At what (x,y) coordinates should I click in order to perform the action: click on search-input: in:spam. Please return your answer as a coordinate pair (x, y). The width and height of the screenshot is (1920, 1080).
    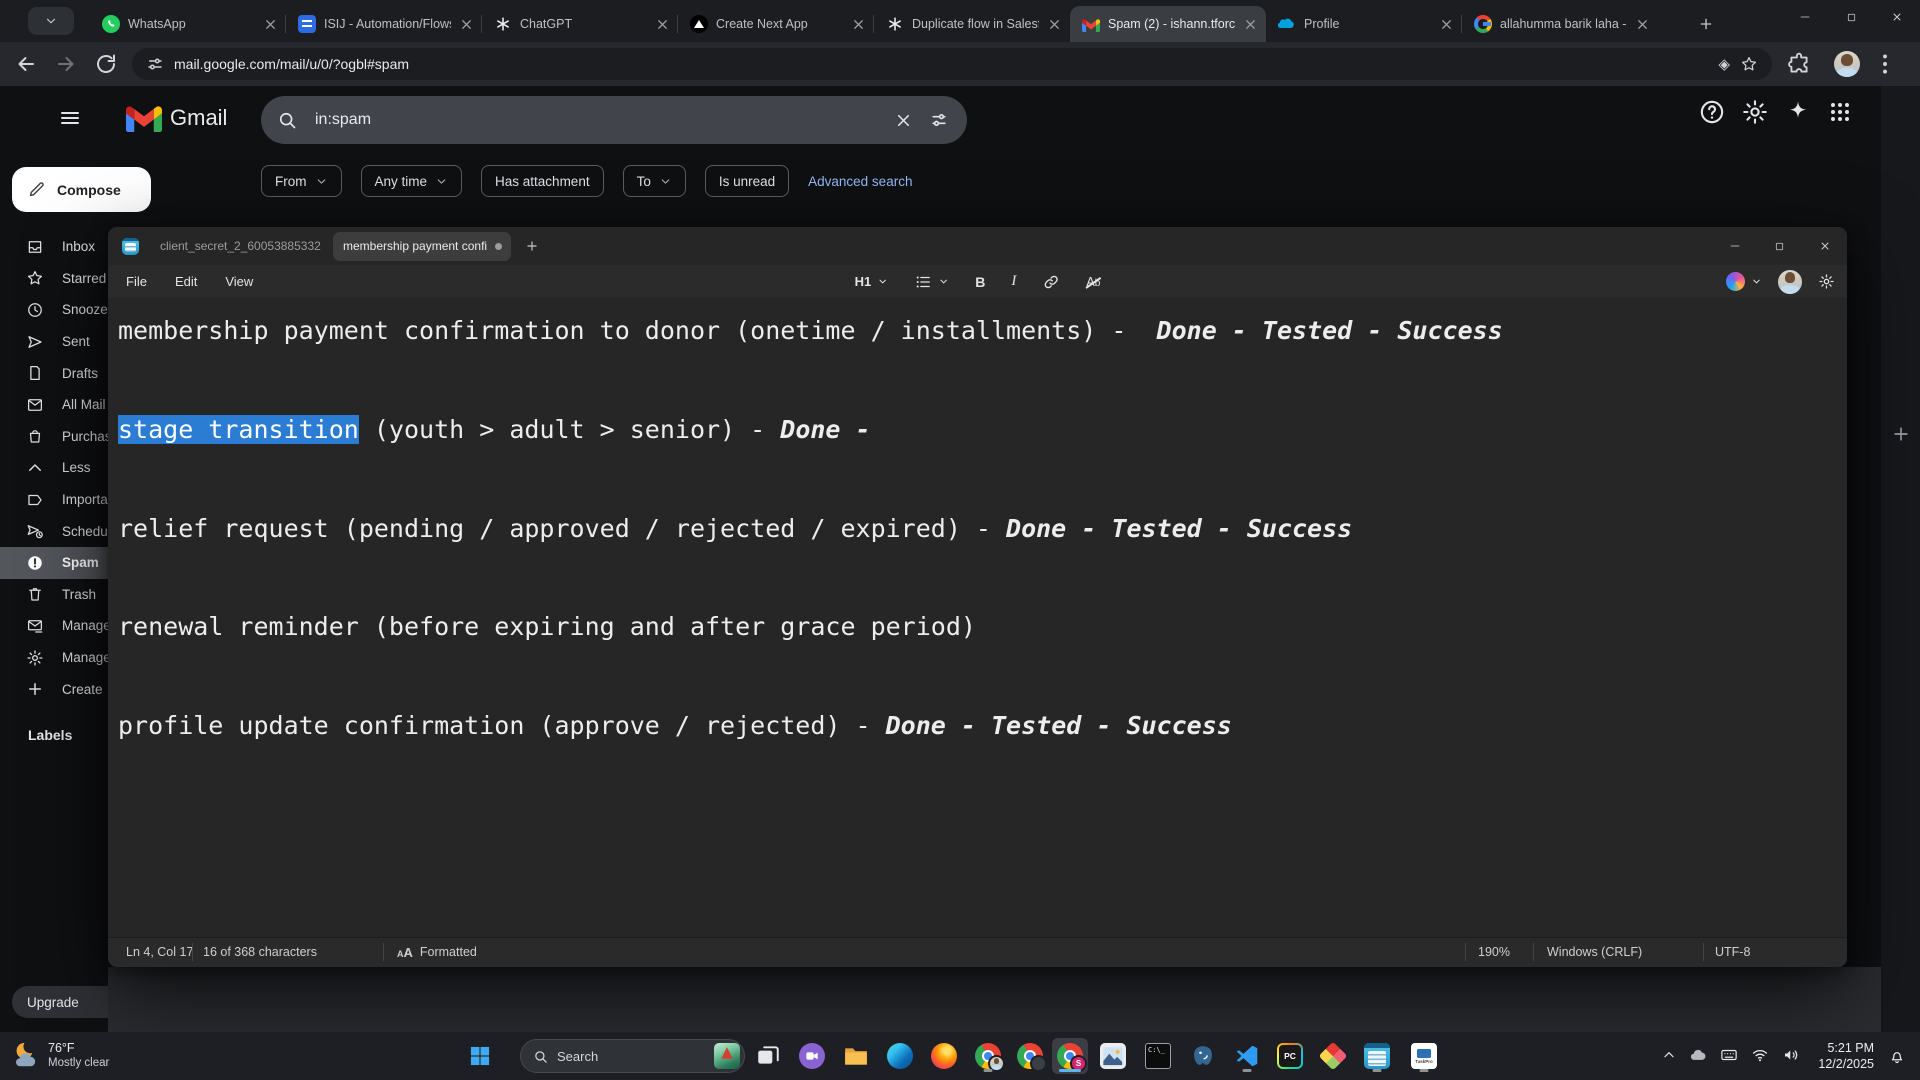
    Looking at the image, I should click on (596, 120).